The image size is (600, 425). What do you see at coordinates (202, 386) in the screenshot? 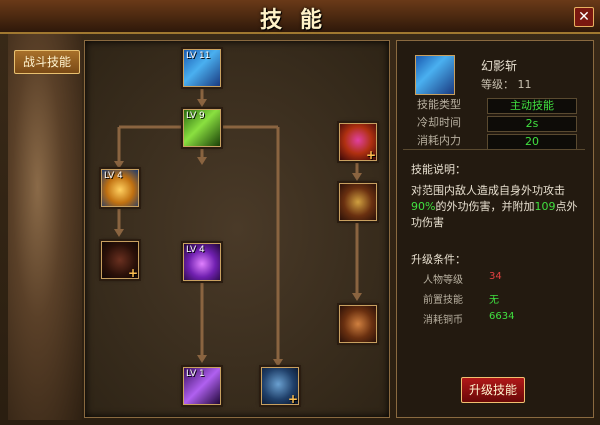
I see `skill-slot-5: LV 1` at bounding box center [202, 386].